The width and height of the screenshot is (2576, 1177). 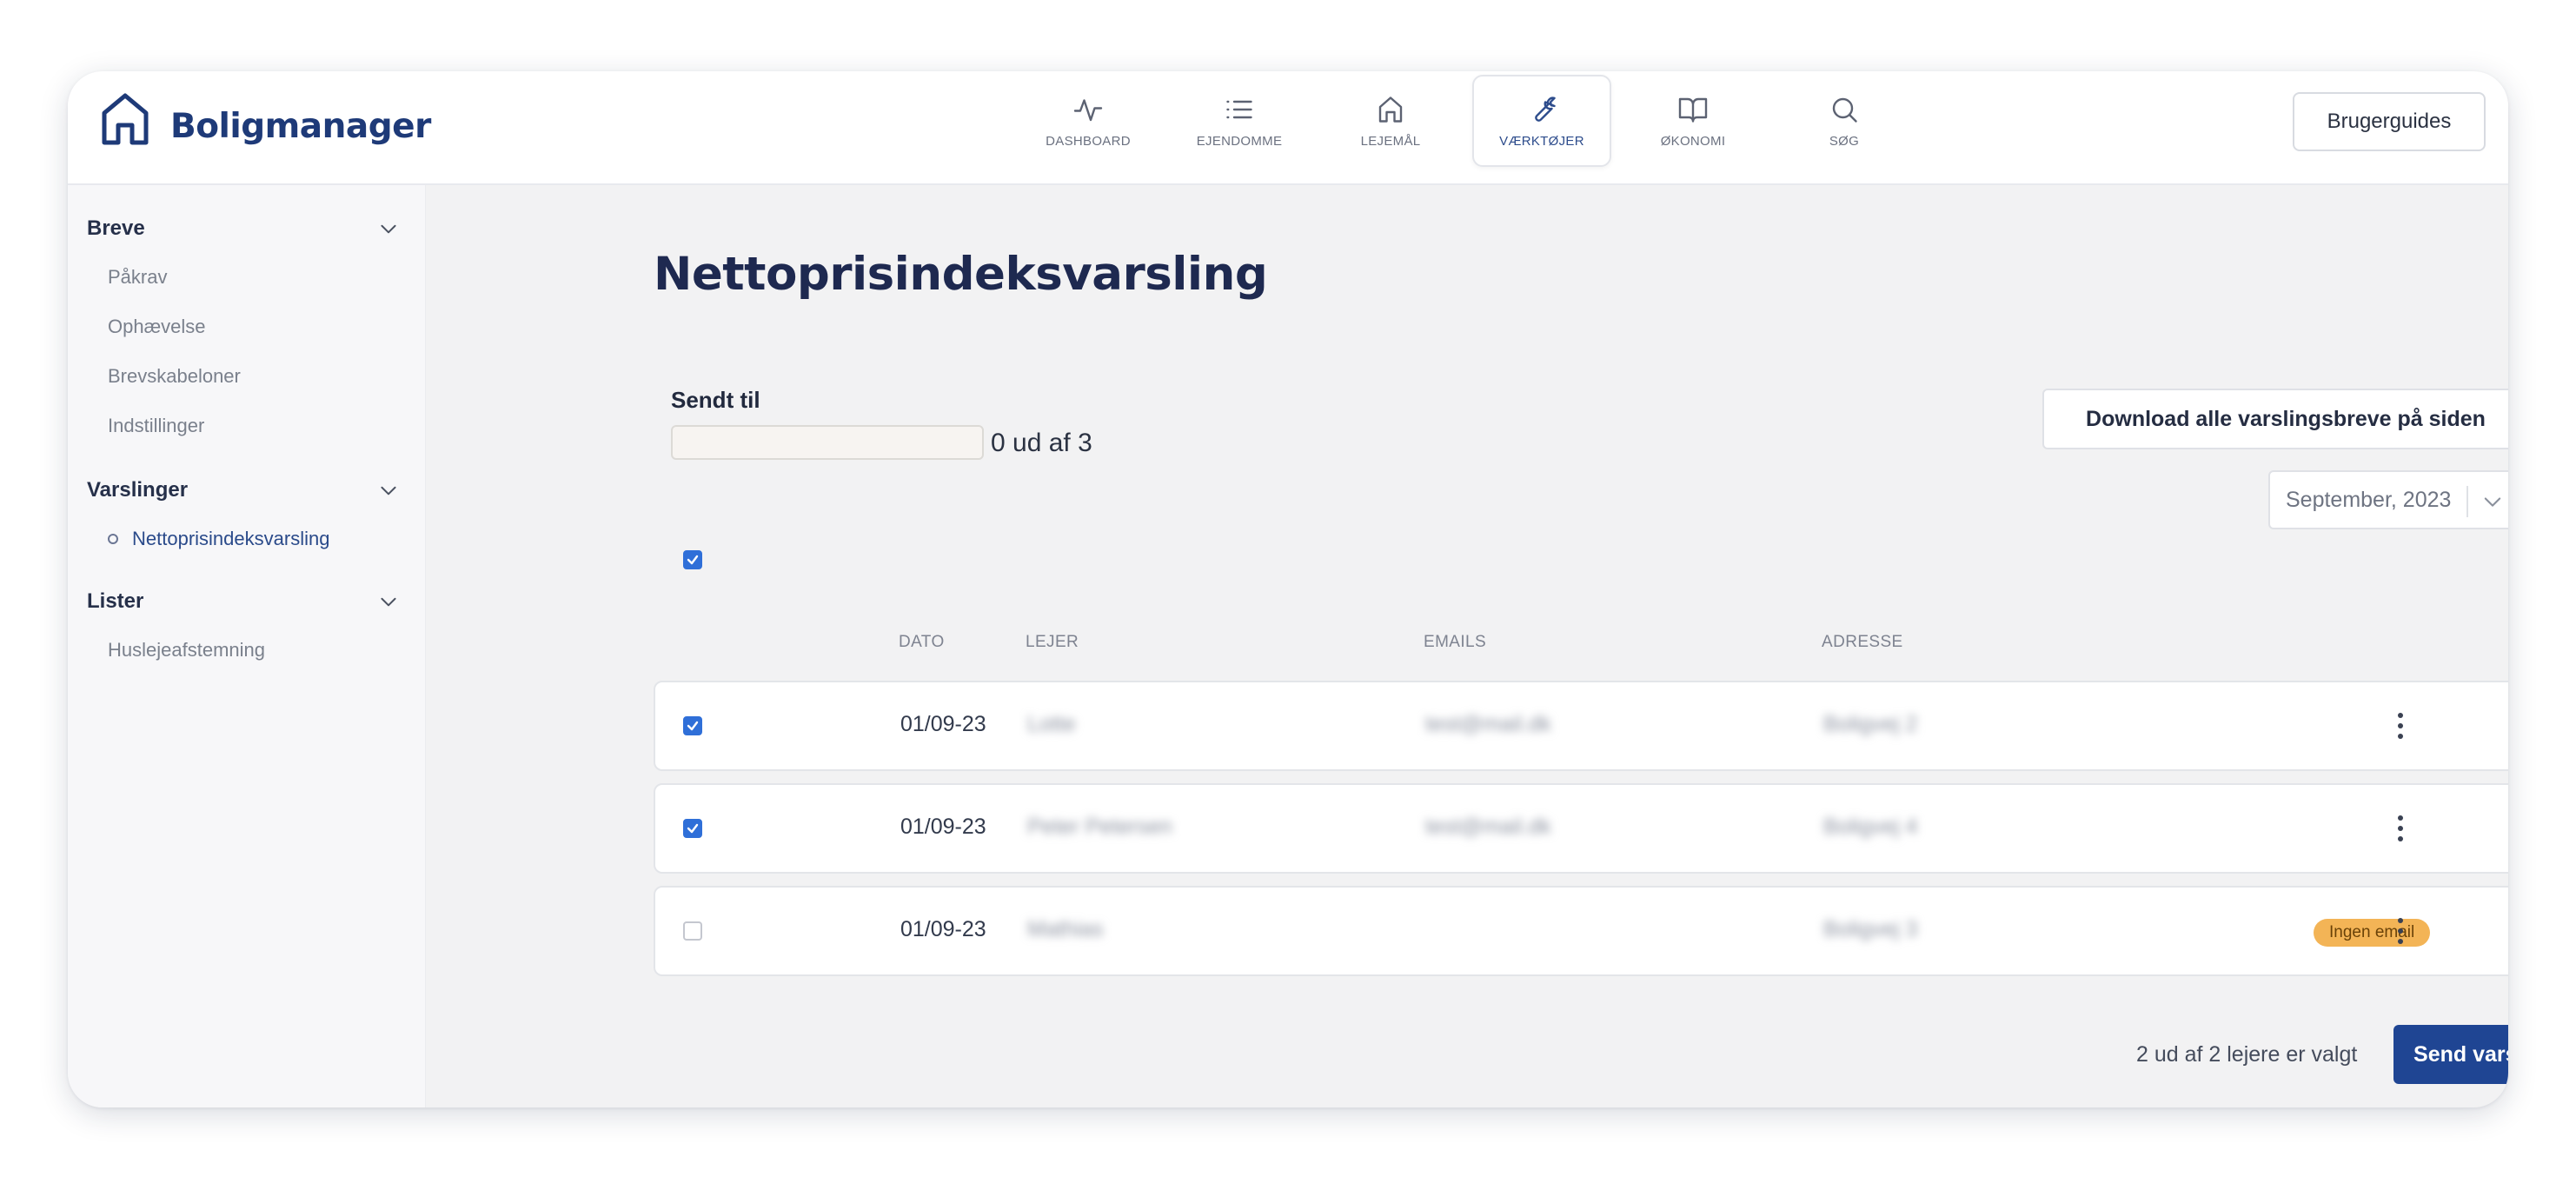 What do you see at coordinates (157, 327) in the screenshot?
I see `sidebar-item-ophaevelse: Ophævelse` at bounding box center [157, 327].